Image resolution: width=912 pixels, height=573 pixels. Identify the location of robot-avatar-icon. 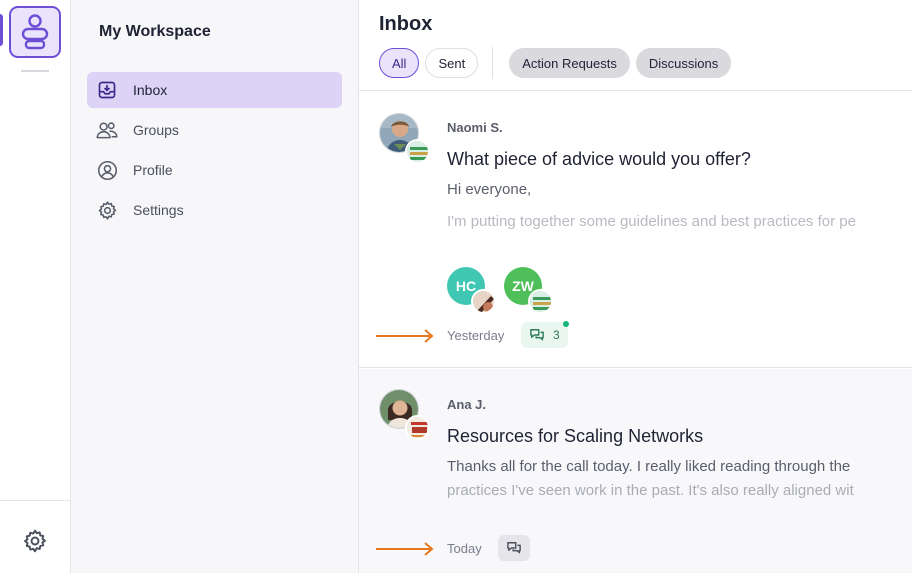
(35, 32).